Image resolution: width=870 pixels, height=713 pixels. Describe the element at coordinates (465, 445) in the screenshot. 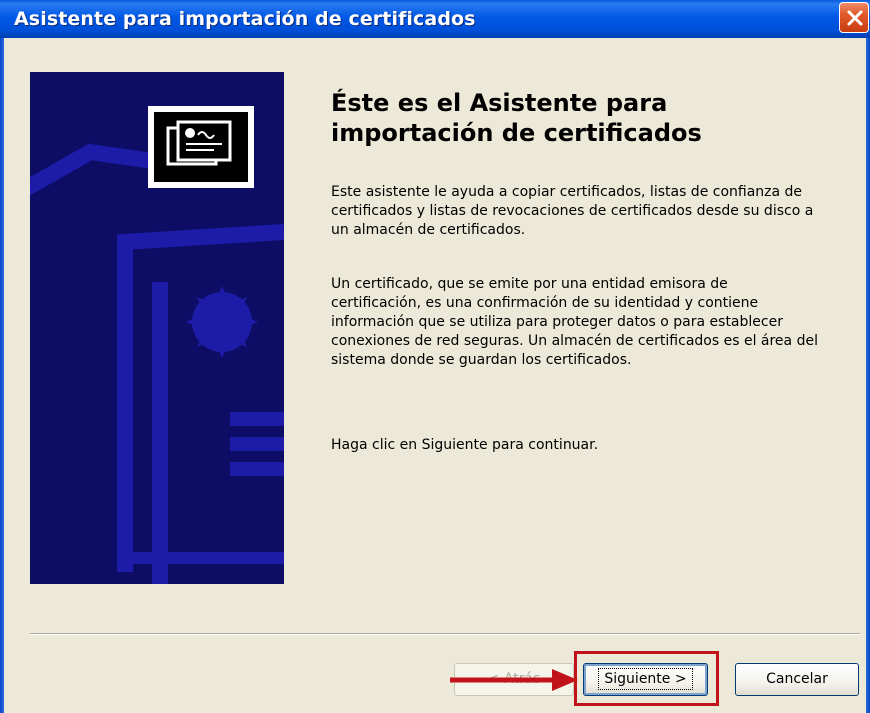

I see `continue-instruction: Haga clic en Siguiente para continuar.` at that location.